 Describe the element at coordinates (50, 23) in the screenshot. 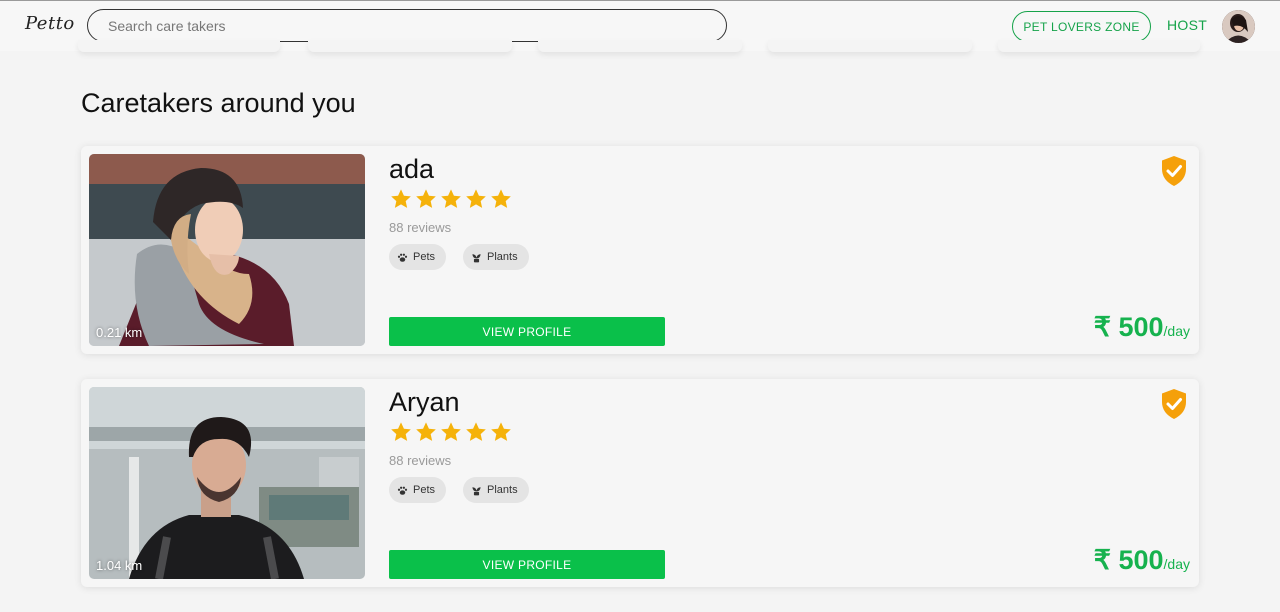

I see `app-logo: Petto` at that location.